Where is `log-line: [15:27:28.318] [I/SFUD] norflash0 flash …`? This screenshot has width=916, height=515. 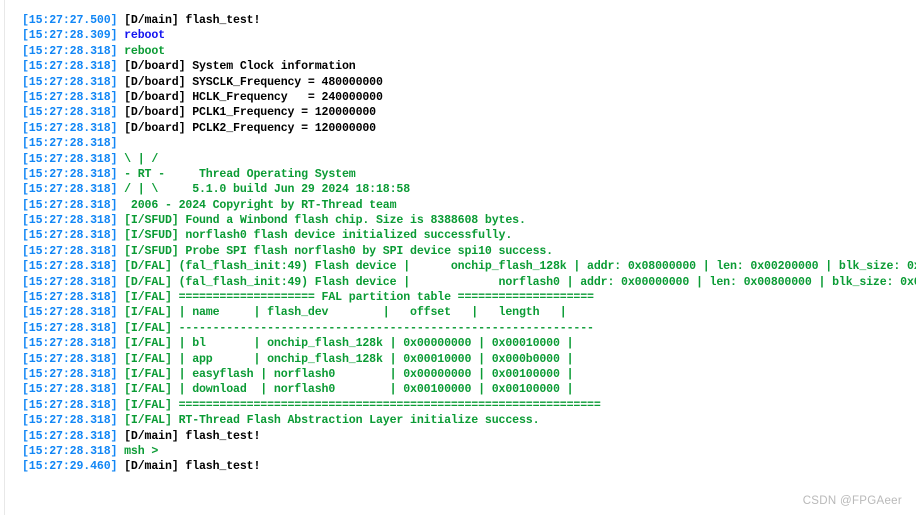 log-line: [15:27:28.318] [I/SFUD] norflash0 flash … is located at coordinates (469, 235).